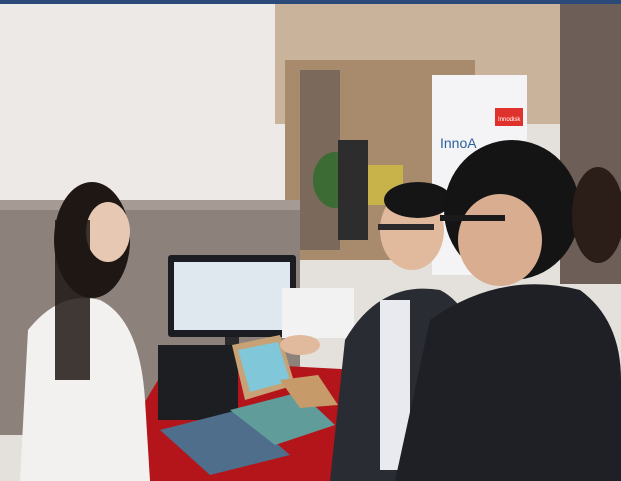 This screenshot has height=481, width=621. I want to click on info-card, so click(318, 313).